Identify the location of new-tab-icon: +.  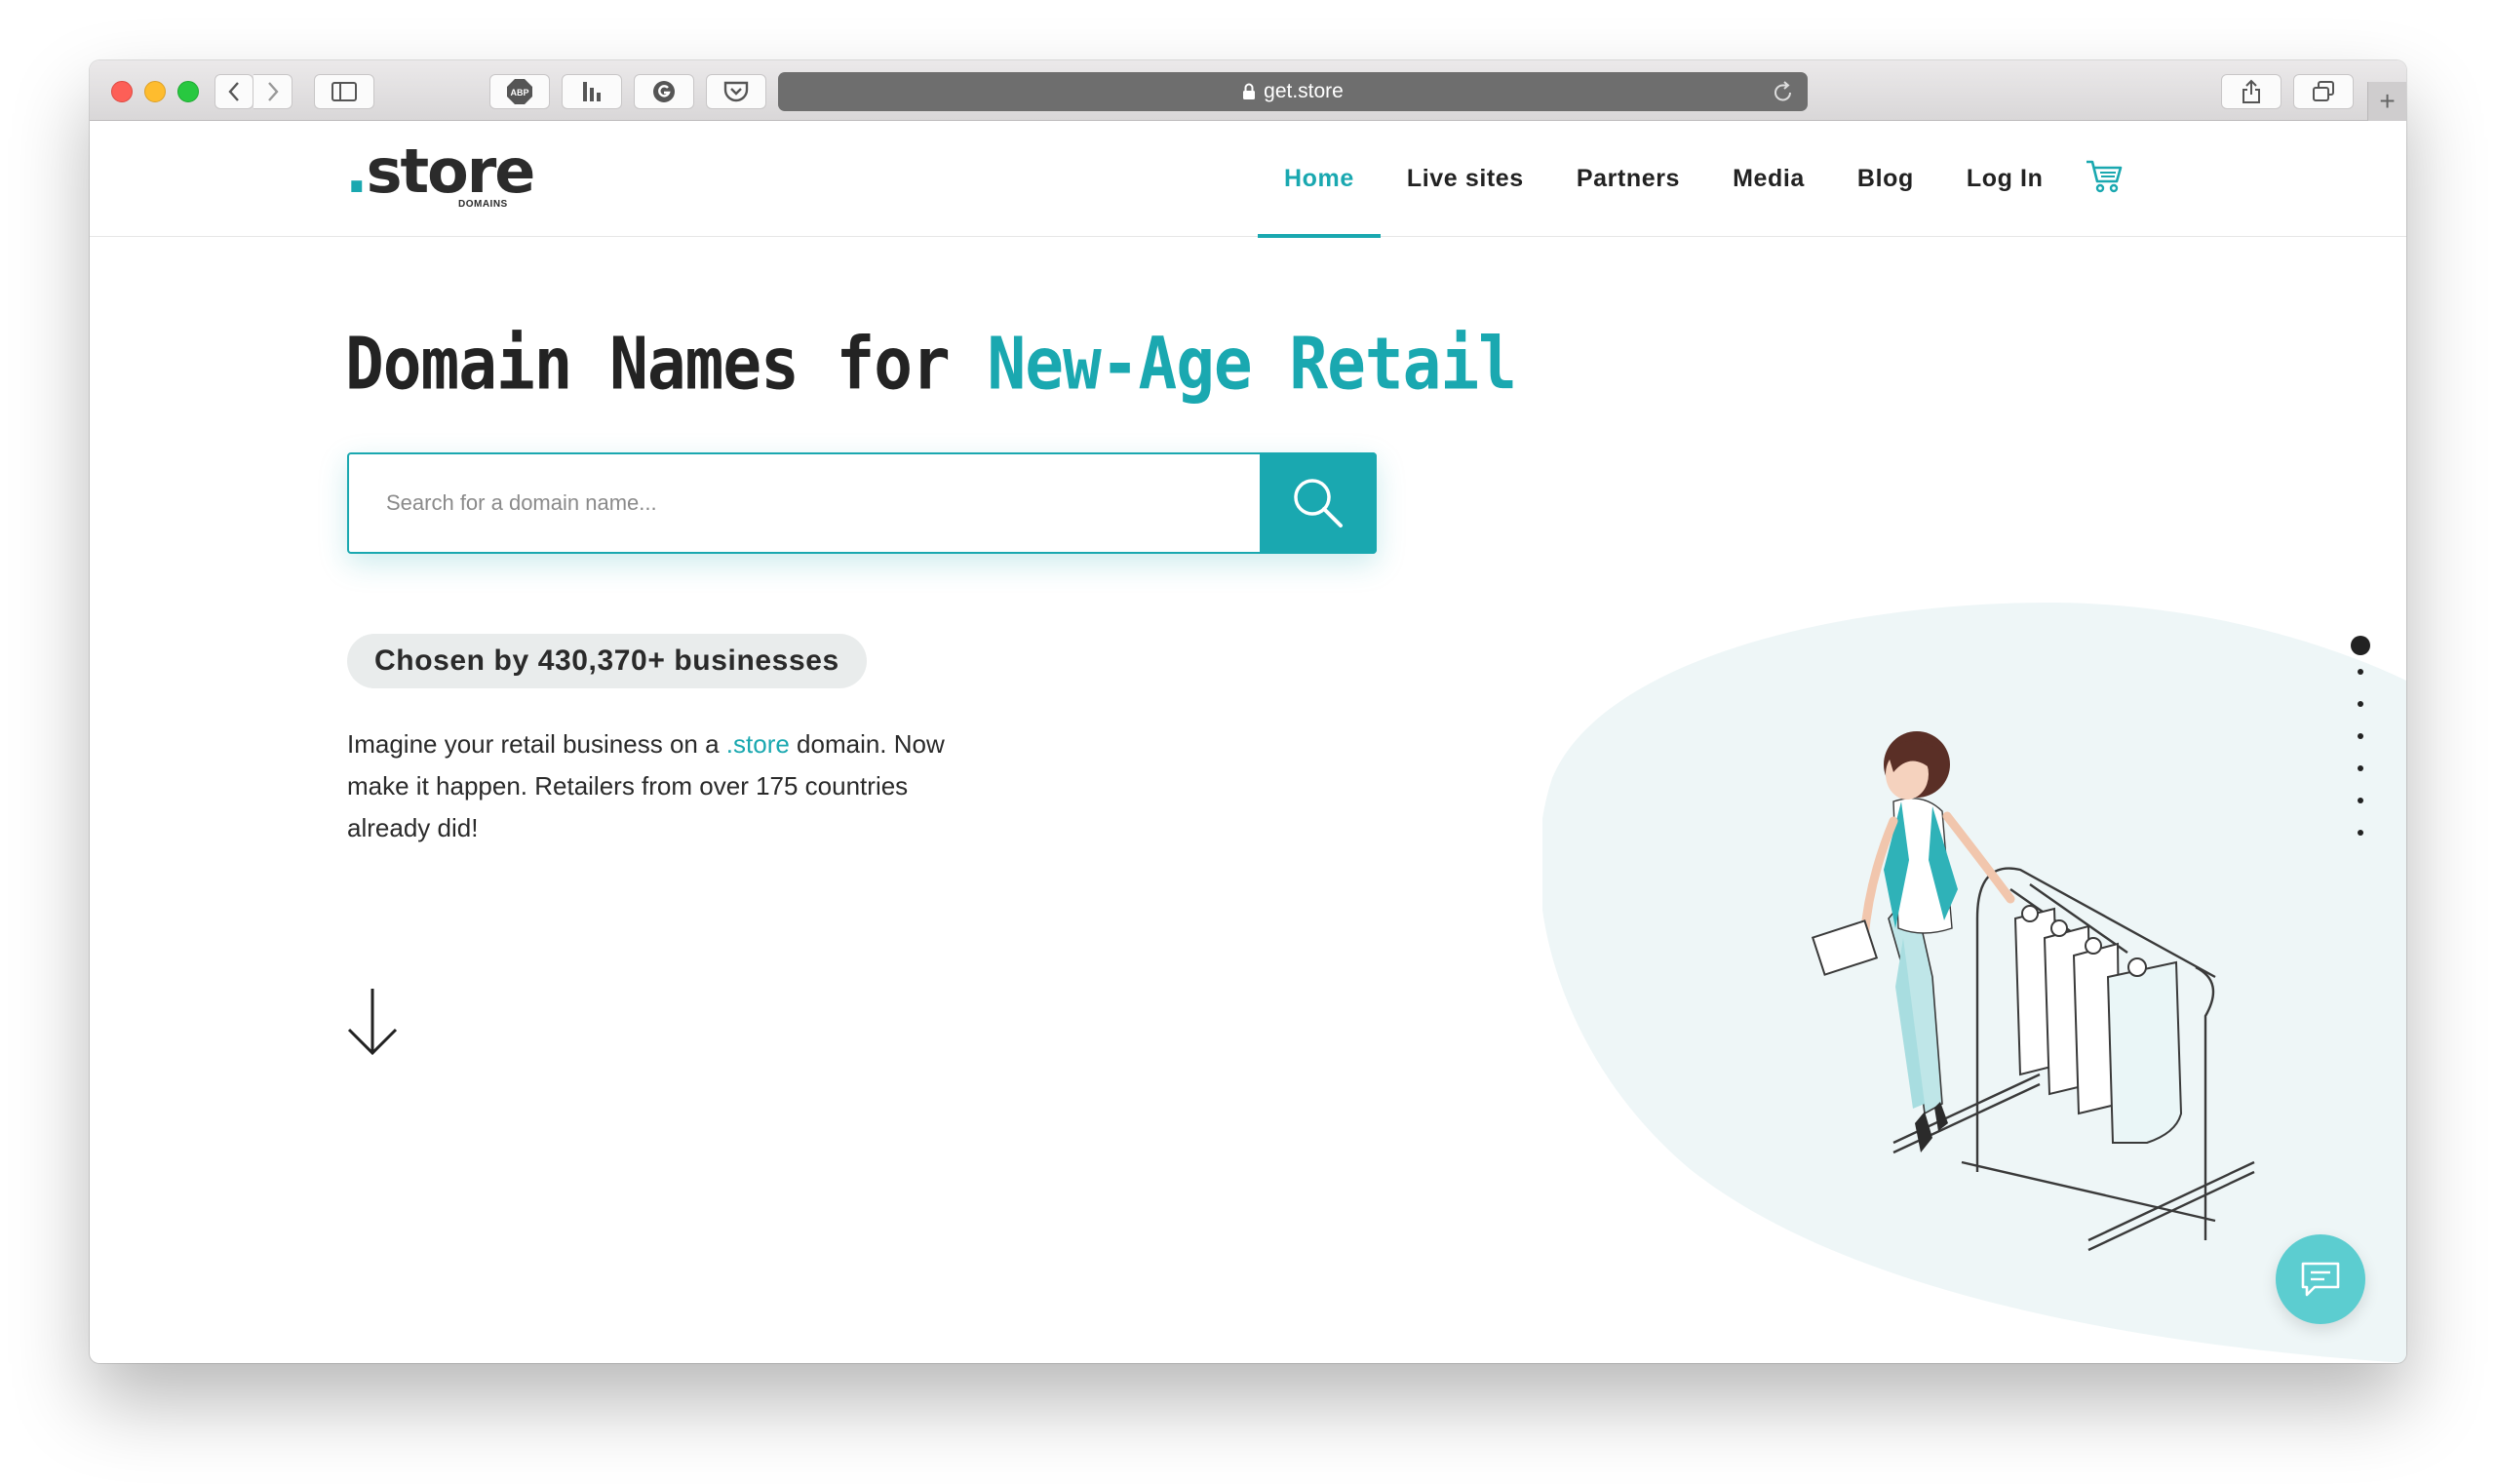
(2387, 101).